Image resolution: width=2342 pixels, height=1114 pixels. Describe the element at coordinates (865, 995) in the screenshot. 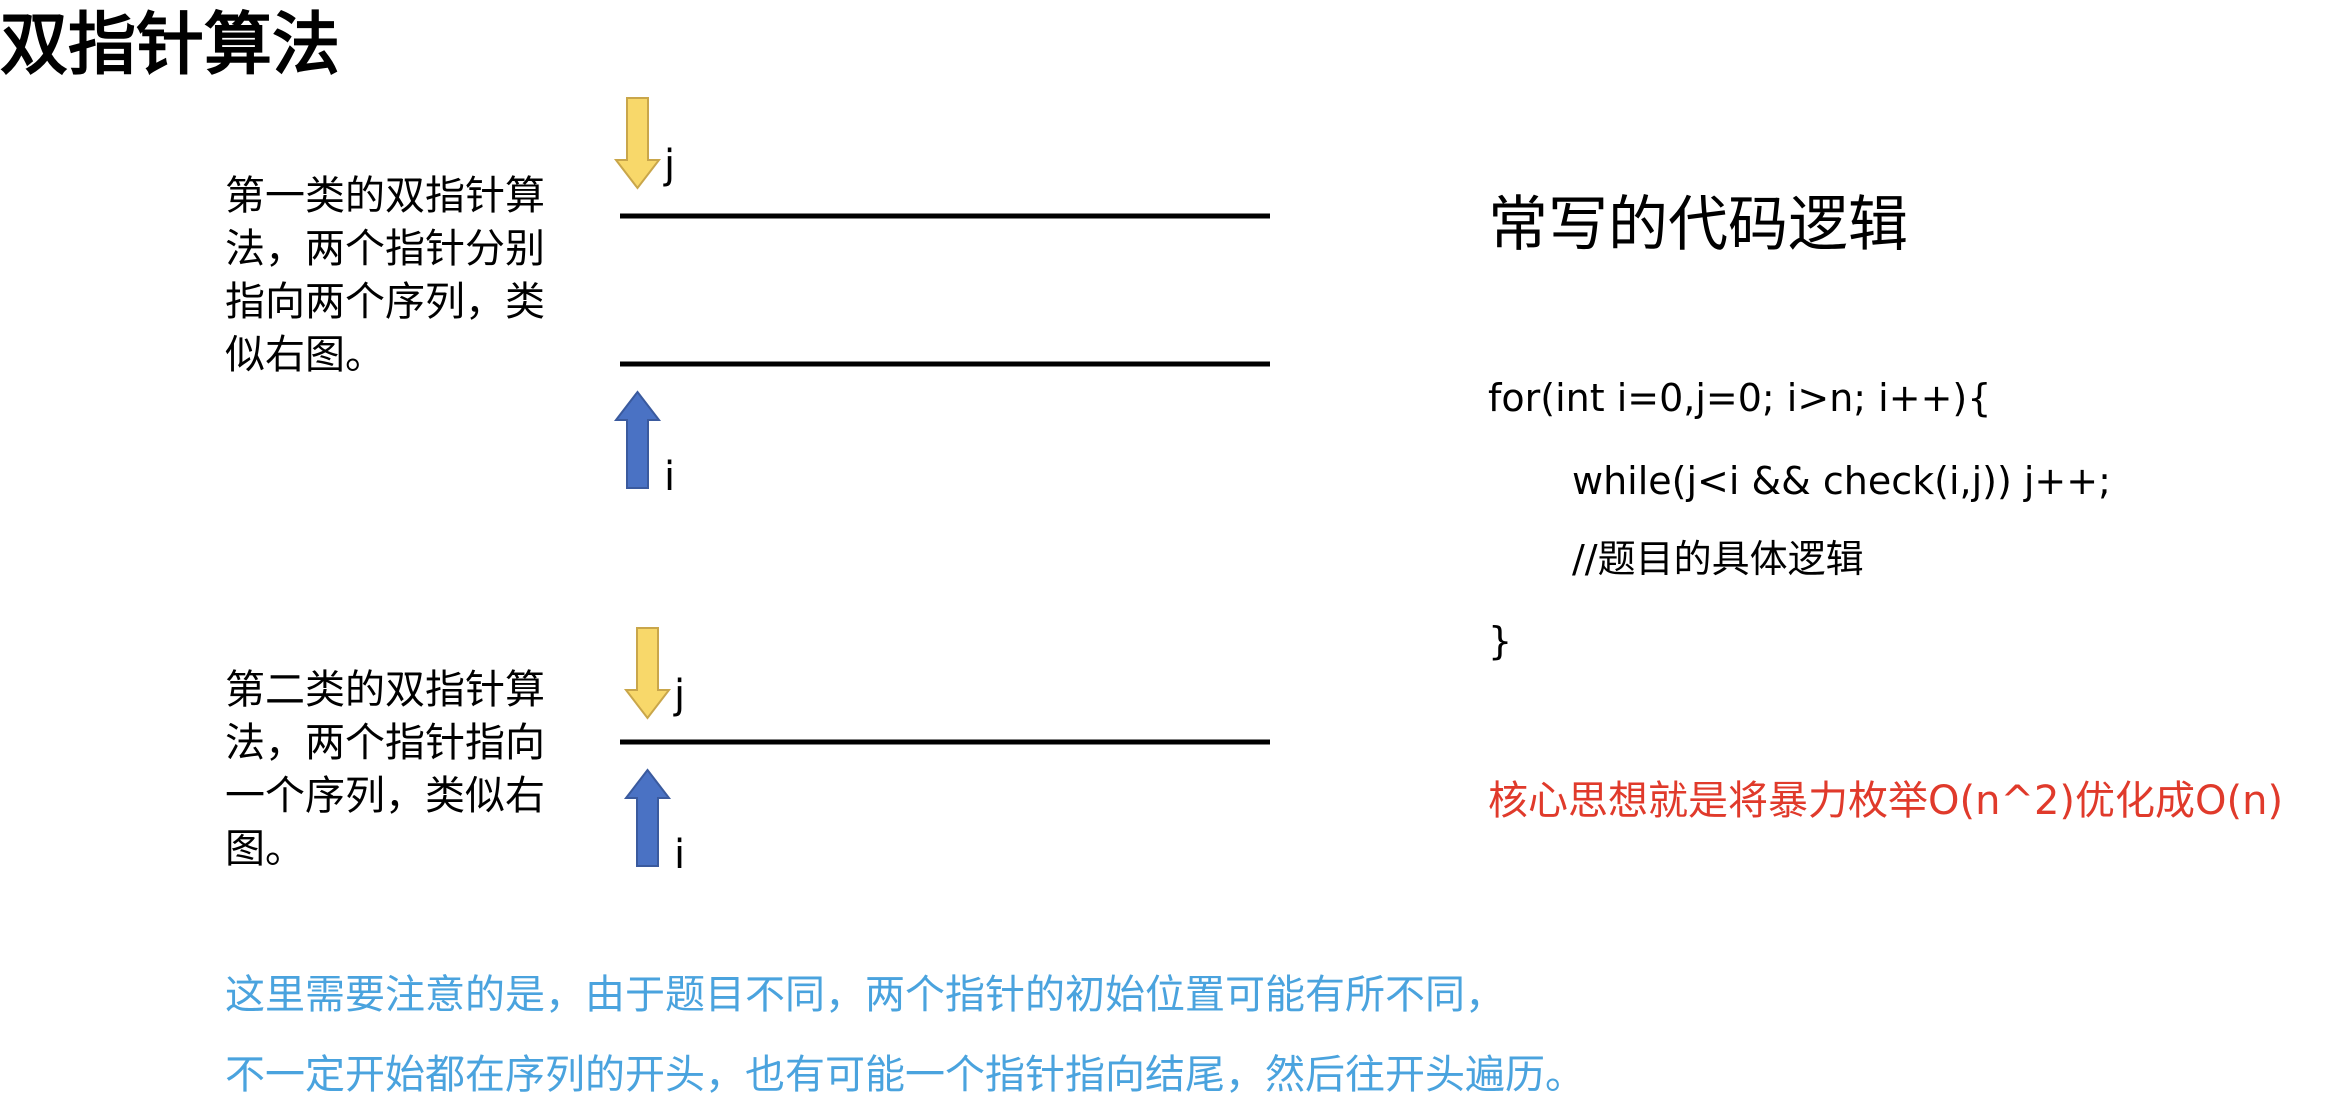

I see `note-line: 这里需要注意的是，由于题目不同，两个指针的初始位置可能有所不同，` at that location.